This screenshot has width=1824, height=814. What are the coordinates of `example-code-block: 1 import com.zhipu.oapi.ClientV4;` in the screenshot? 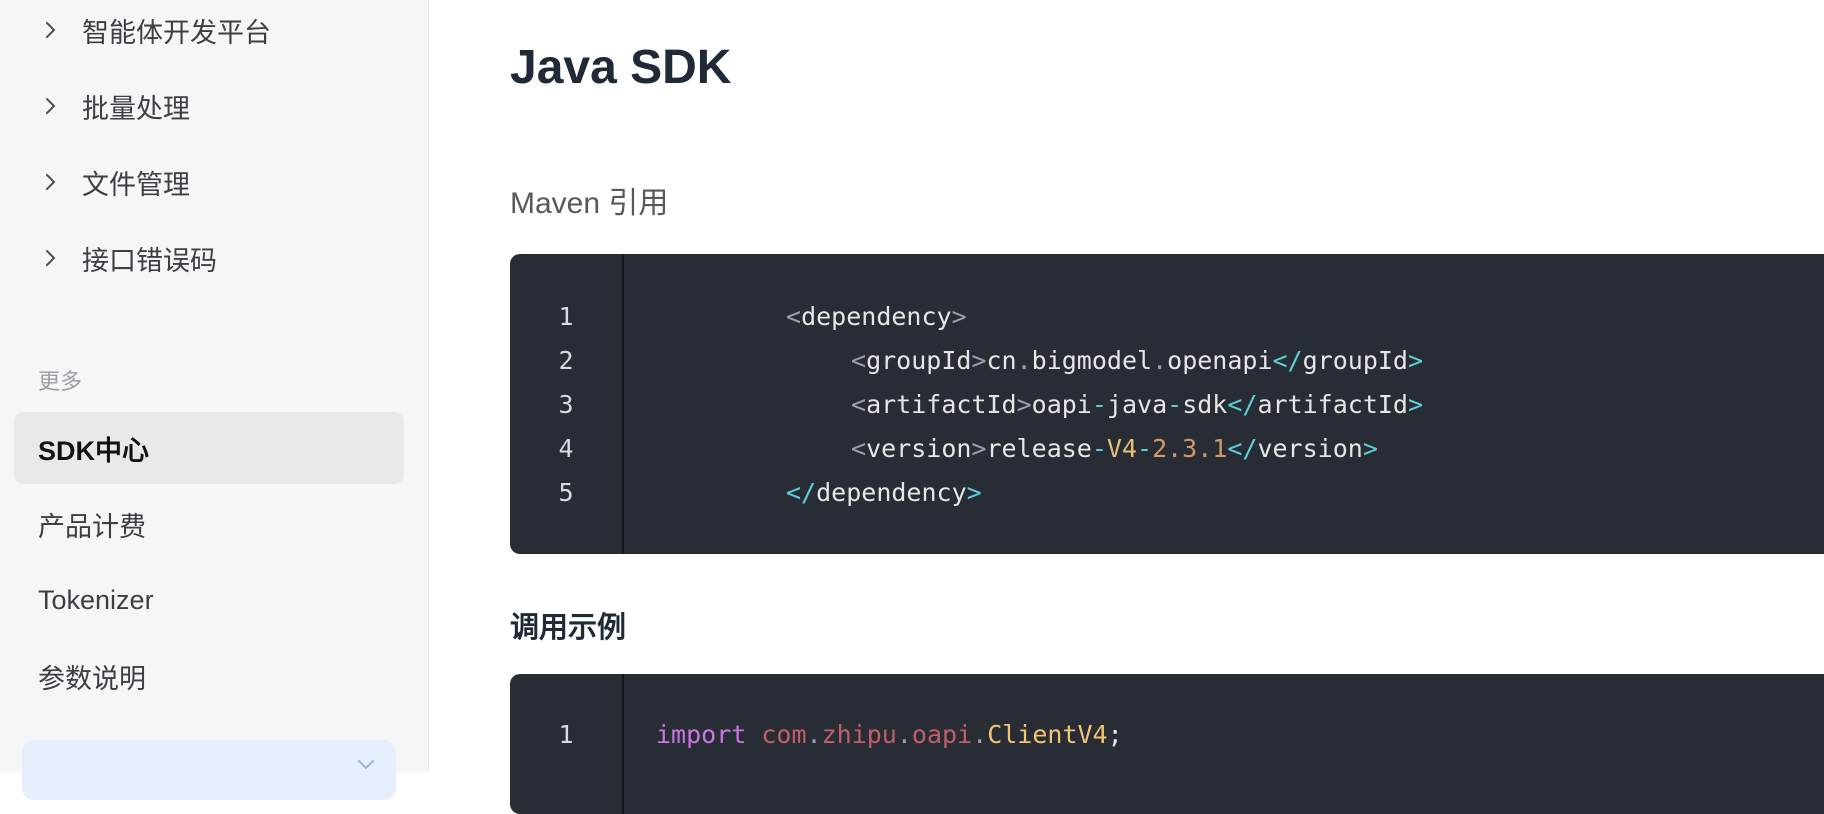 It's located at (1167, 744).